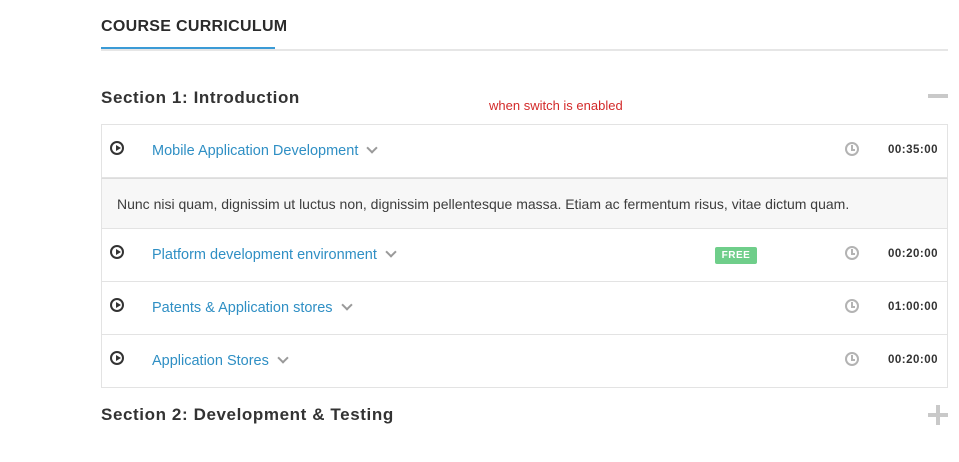 The image size is (959, 462). What do you see at coordinates (556, 105) in the screenshot?
I see `annotation-note: when switch is enabled` at bounding box center [556, 105].